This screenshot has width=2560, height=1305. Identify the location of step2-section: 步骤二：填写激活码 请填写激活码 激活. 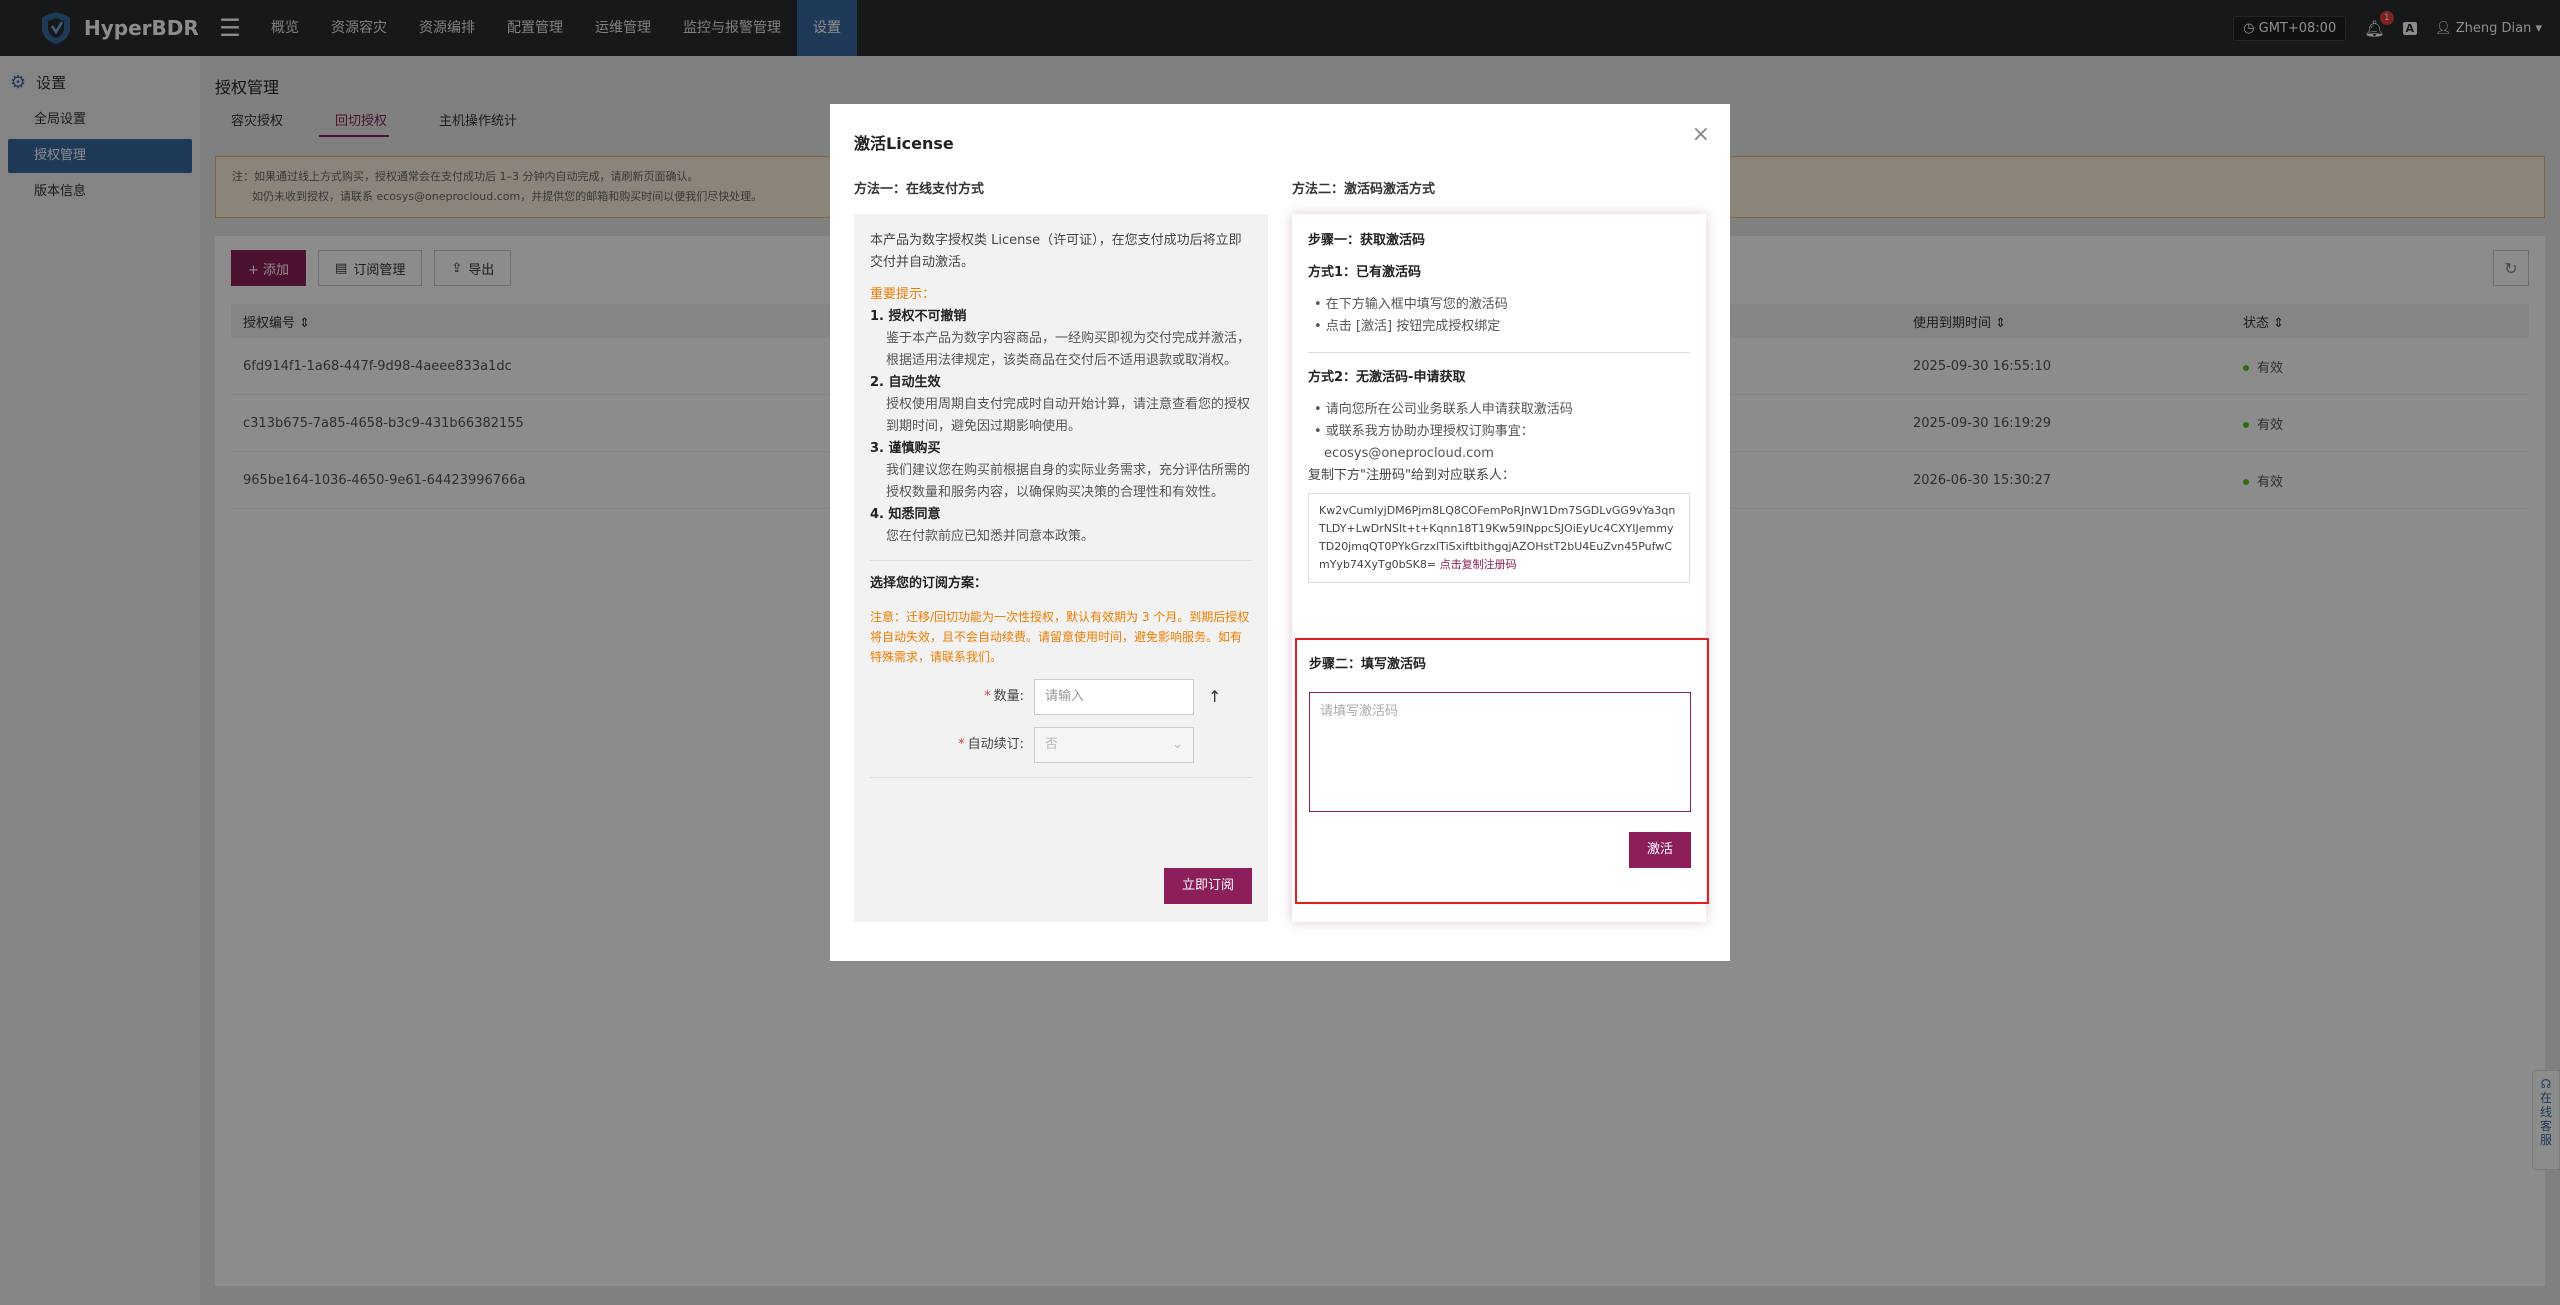
(1502, 771).